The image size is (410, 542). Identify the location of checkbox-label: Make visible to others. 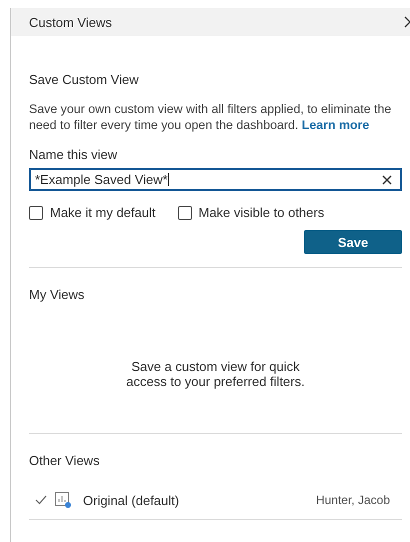
(261, 212).